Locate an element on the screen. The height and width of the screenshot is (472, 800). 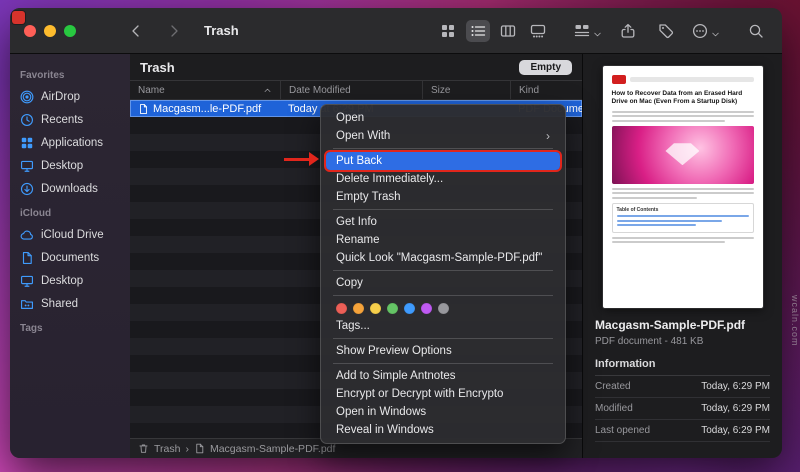
column-header-size: Size is located at coordinates (466, 90).